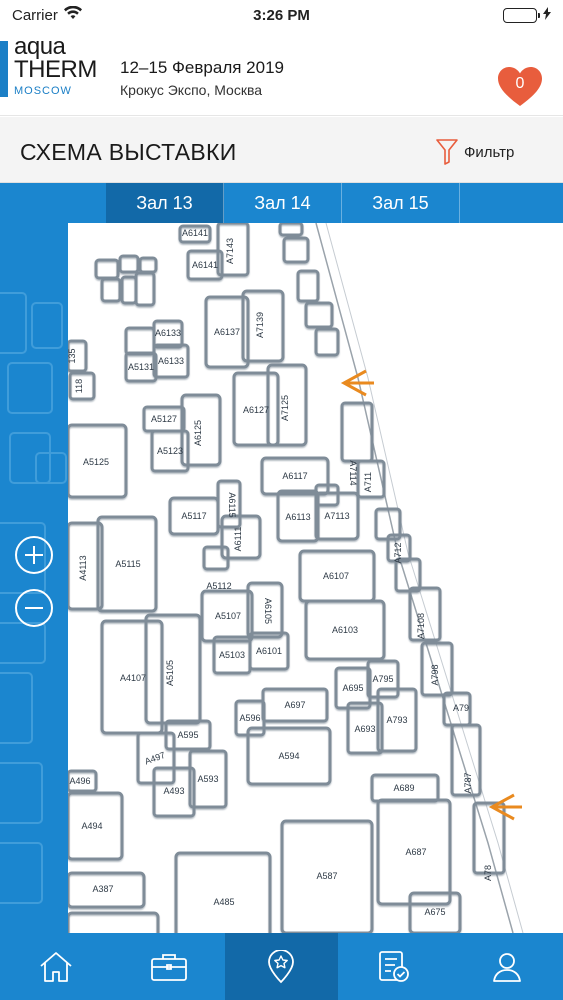 The image size is (563, 1000). Describe the element at coordinates (294, 705) in the screenshot. I see `booth-label: A697` at that location.